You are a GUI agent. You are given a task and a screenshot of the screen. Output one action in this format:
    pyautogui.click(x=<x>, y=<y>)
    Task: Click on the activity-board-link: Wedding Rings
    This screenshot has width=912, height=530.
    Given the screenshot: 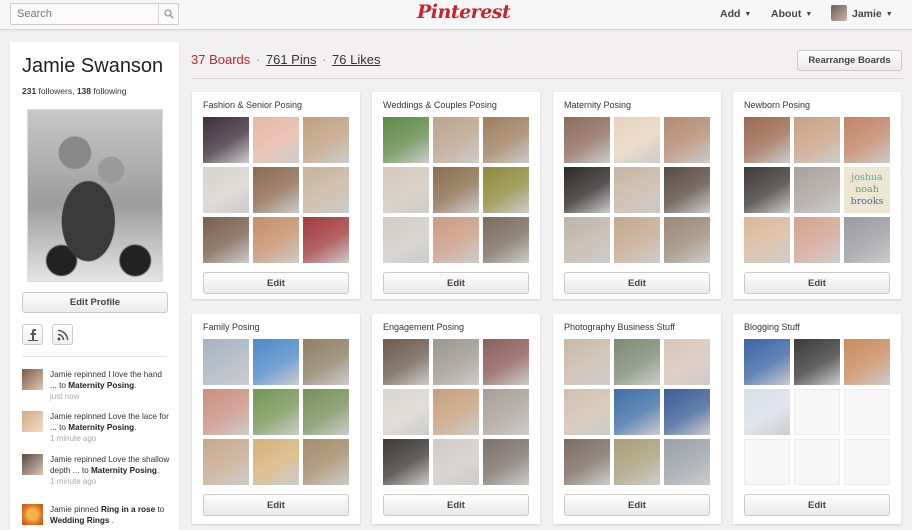 What is the action you would take?
    pyautogui.click(x=79, y=520)
    